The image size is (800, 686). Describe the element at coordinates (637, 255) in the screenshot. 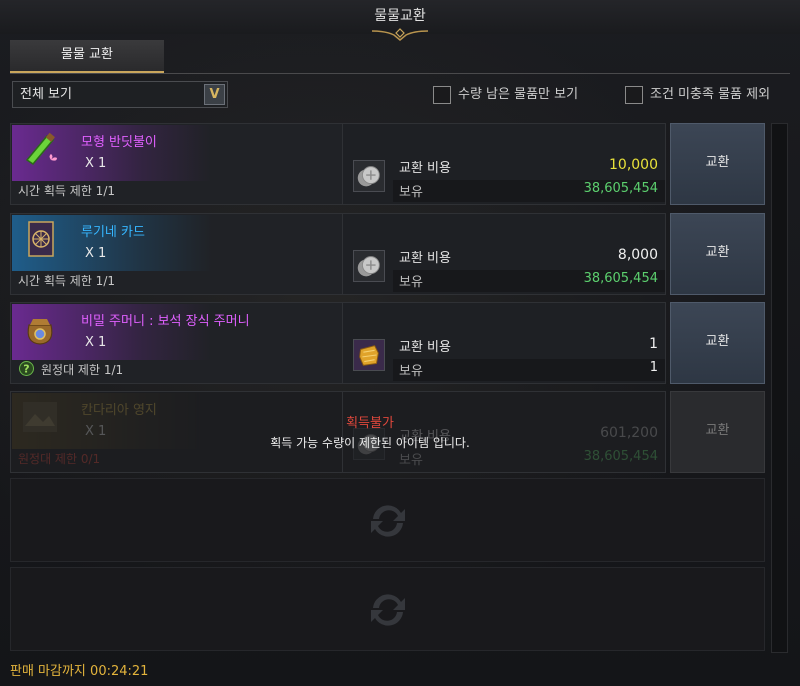

I see `cost-value: 8,000` at that location.